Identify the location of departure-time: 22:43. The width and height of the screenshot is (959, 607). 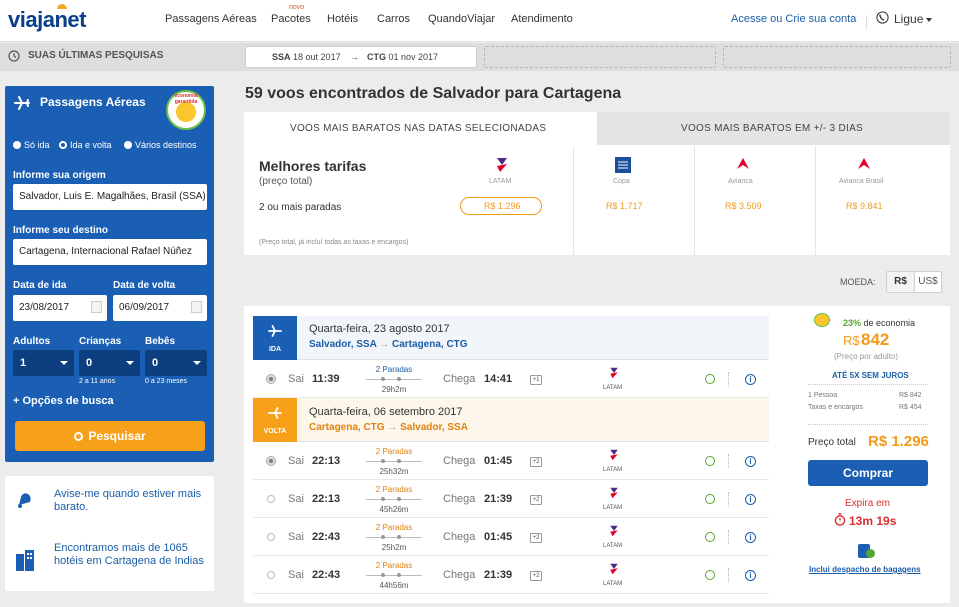
(326, 575).